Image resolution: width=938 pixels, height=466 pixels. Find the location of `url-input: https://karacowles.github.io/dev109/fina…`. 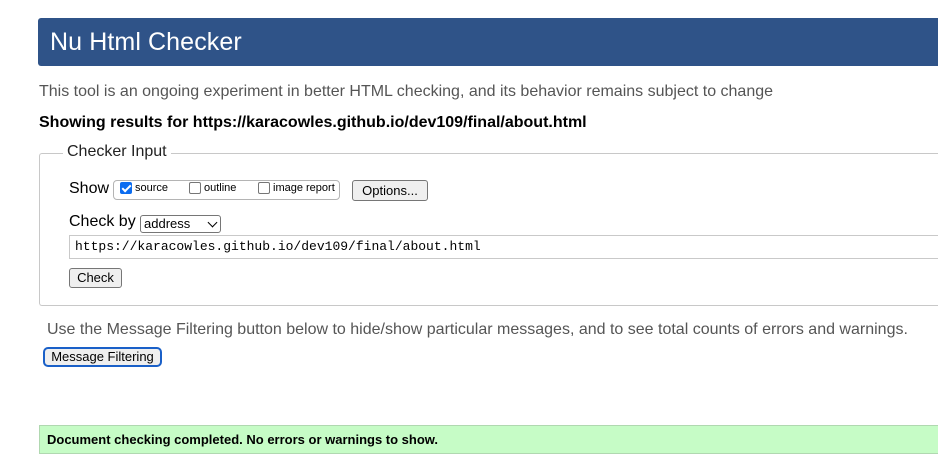

url-input: https://karacowles.github.io/dev109/fina… is located at coordinates (503, 247).